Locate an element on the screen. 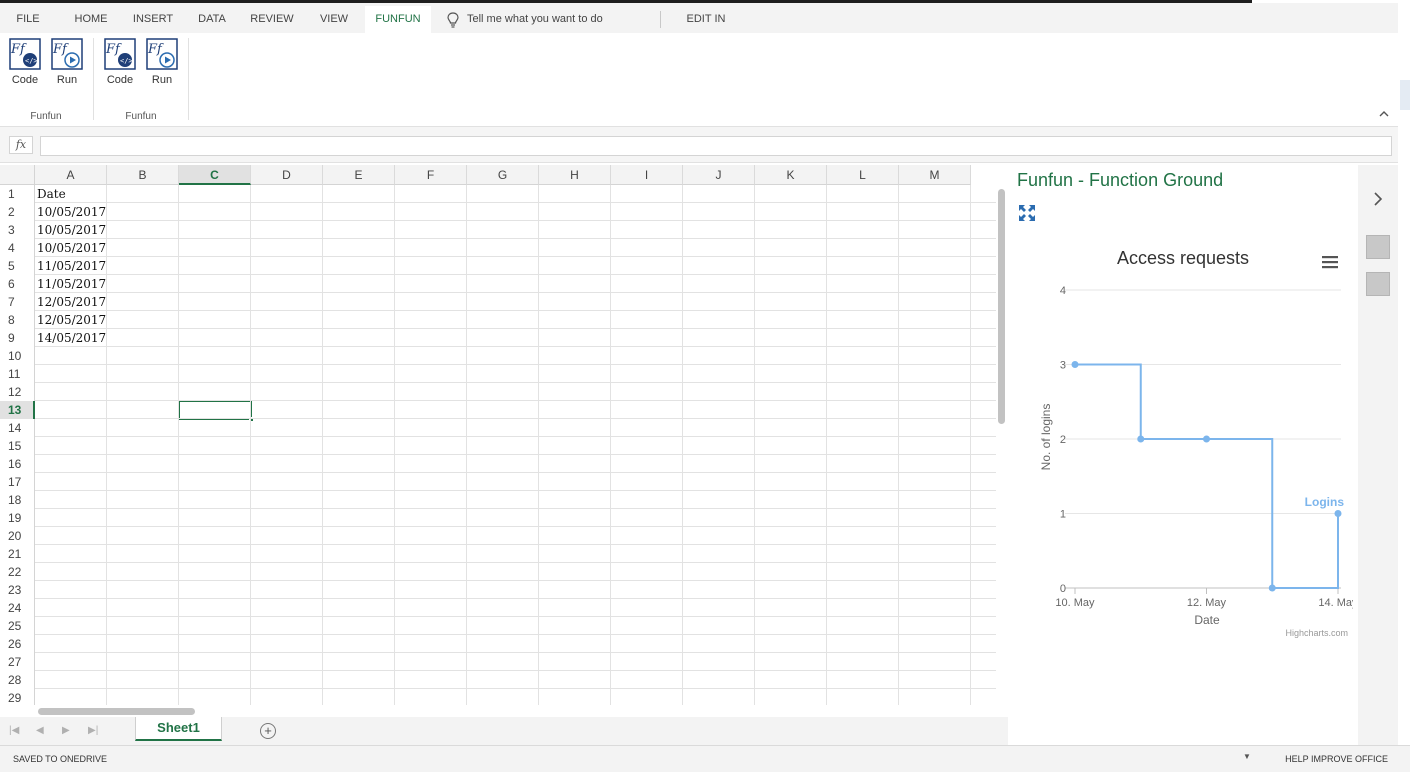  row-header-29: 29 is located at coordinates (17, 697).